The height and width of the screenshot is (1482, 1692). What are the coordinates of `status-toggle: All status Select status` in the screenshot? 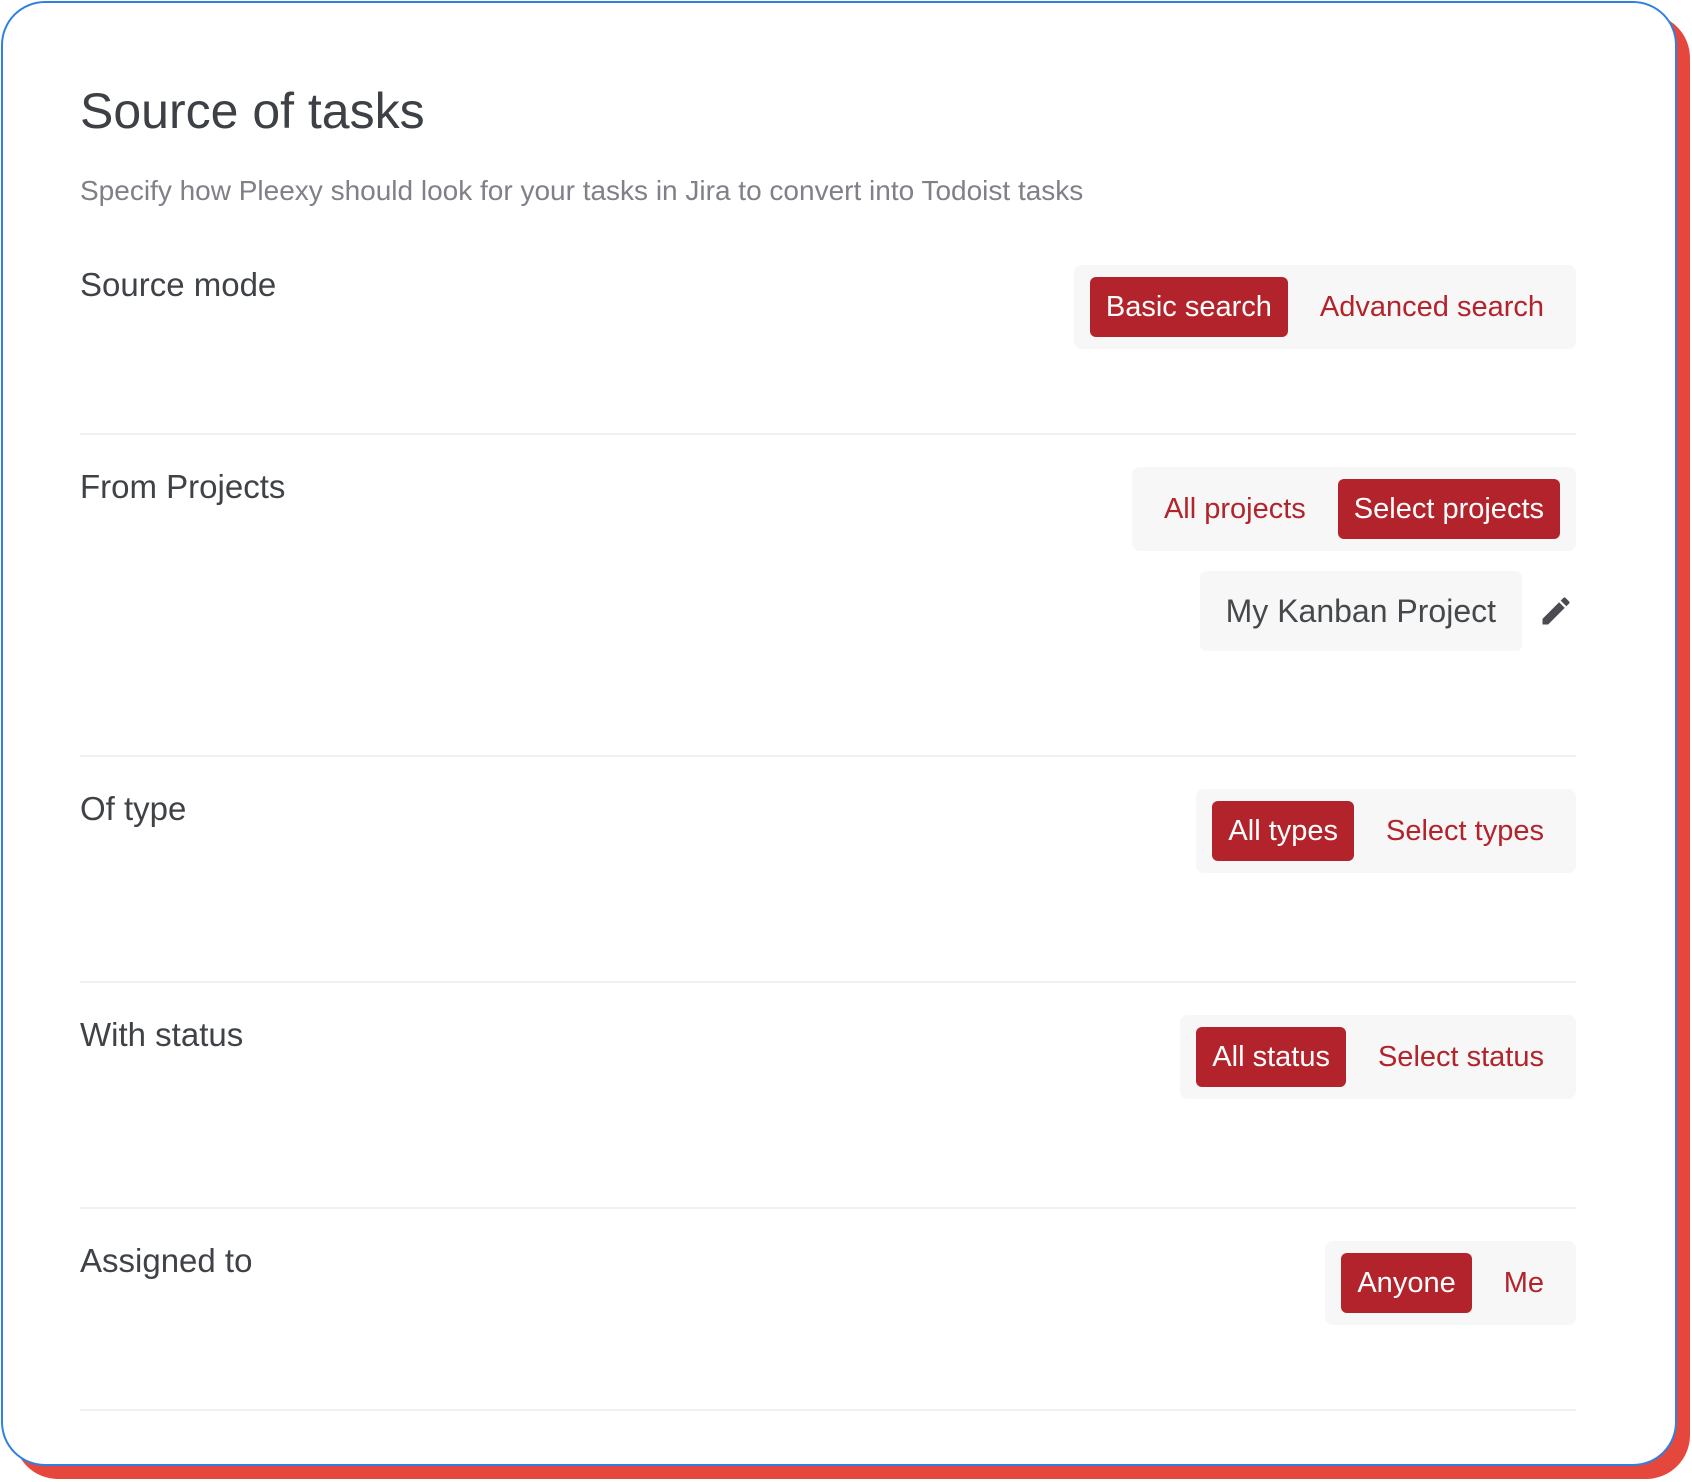 It's located at (1378, 1057).